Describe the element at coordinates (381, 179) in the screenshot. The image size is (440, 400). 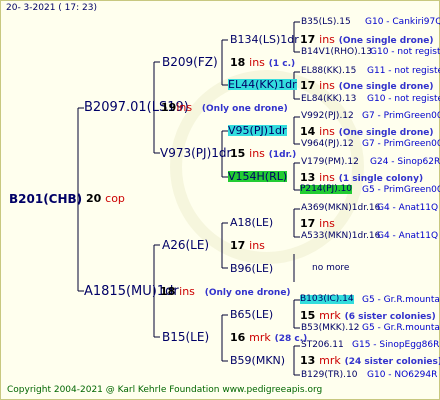
I see `gen3-note-4: (1 single colony)` at that location.